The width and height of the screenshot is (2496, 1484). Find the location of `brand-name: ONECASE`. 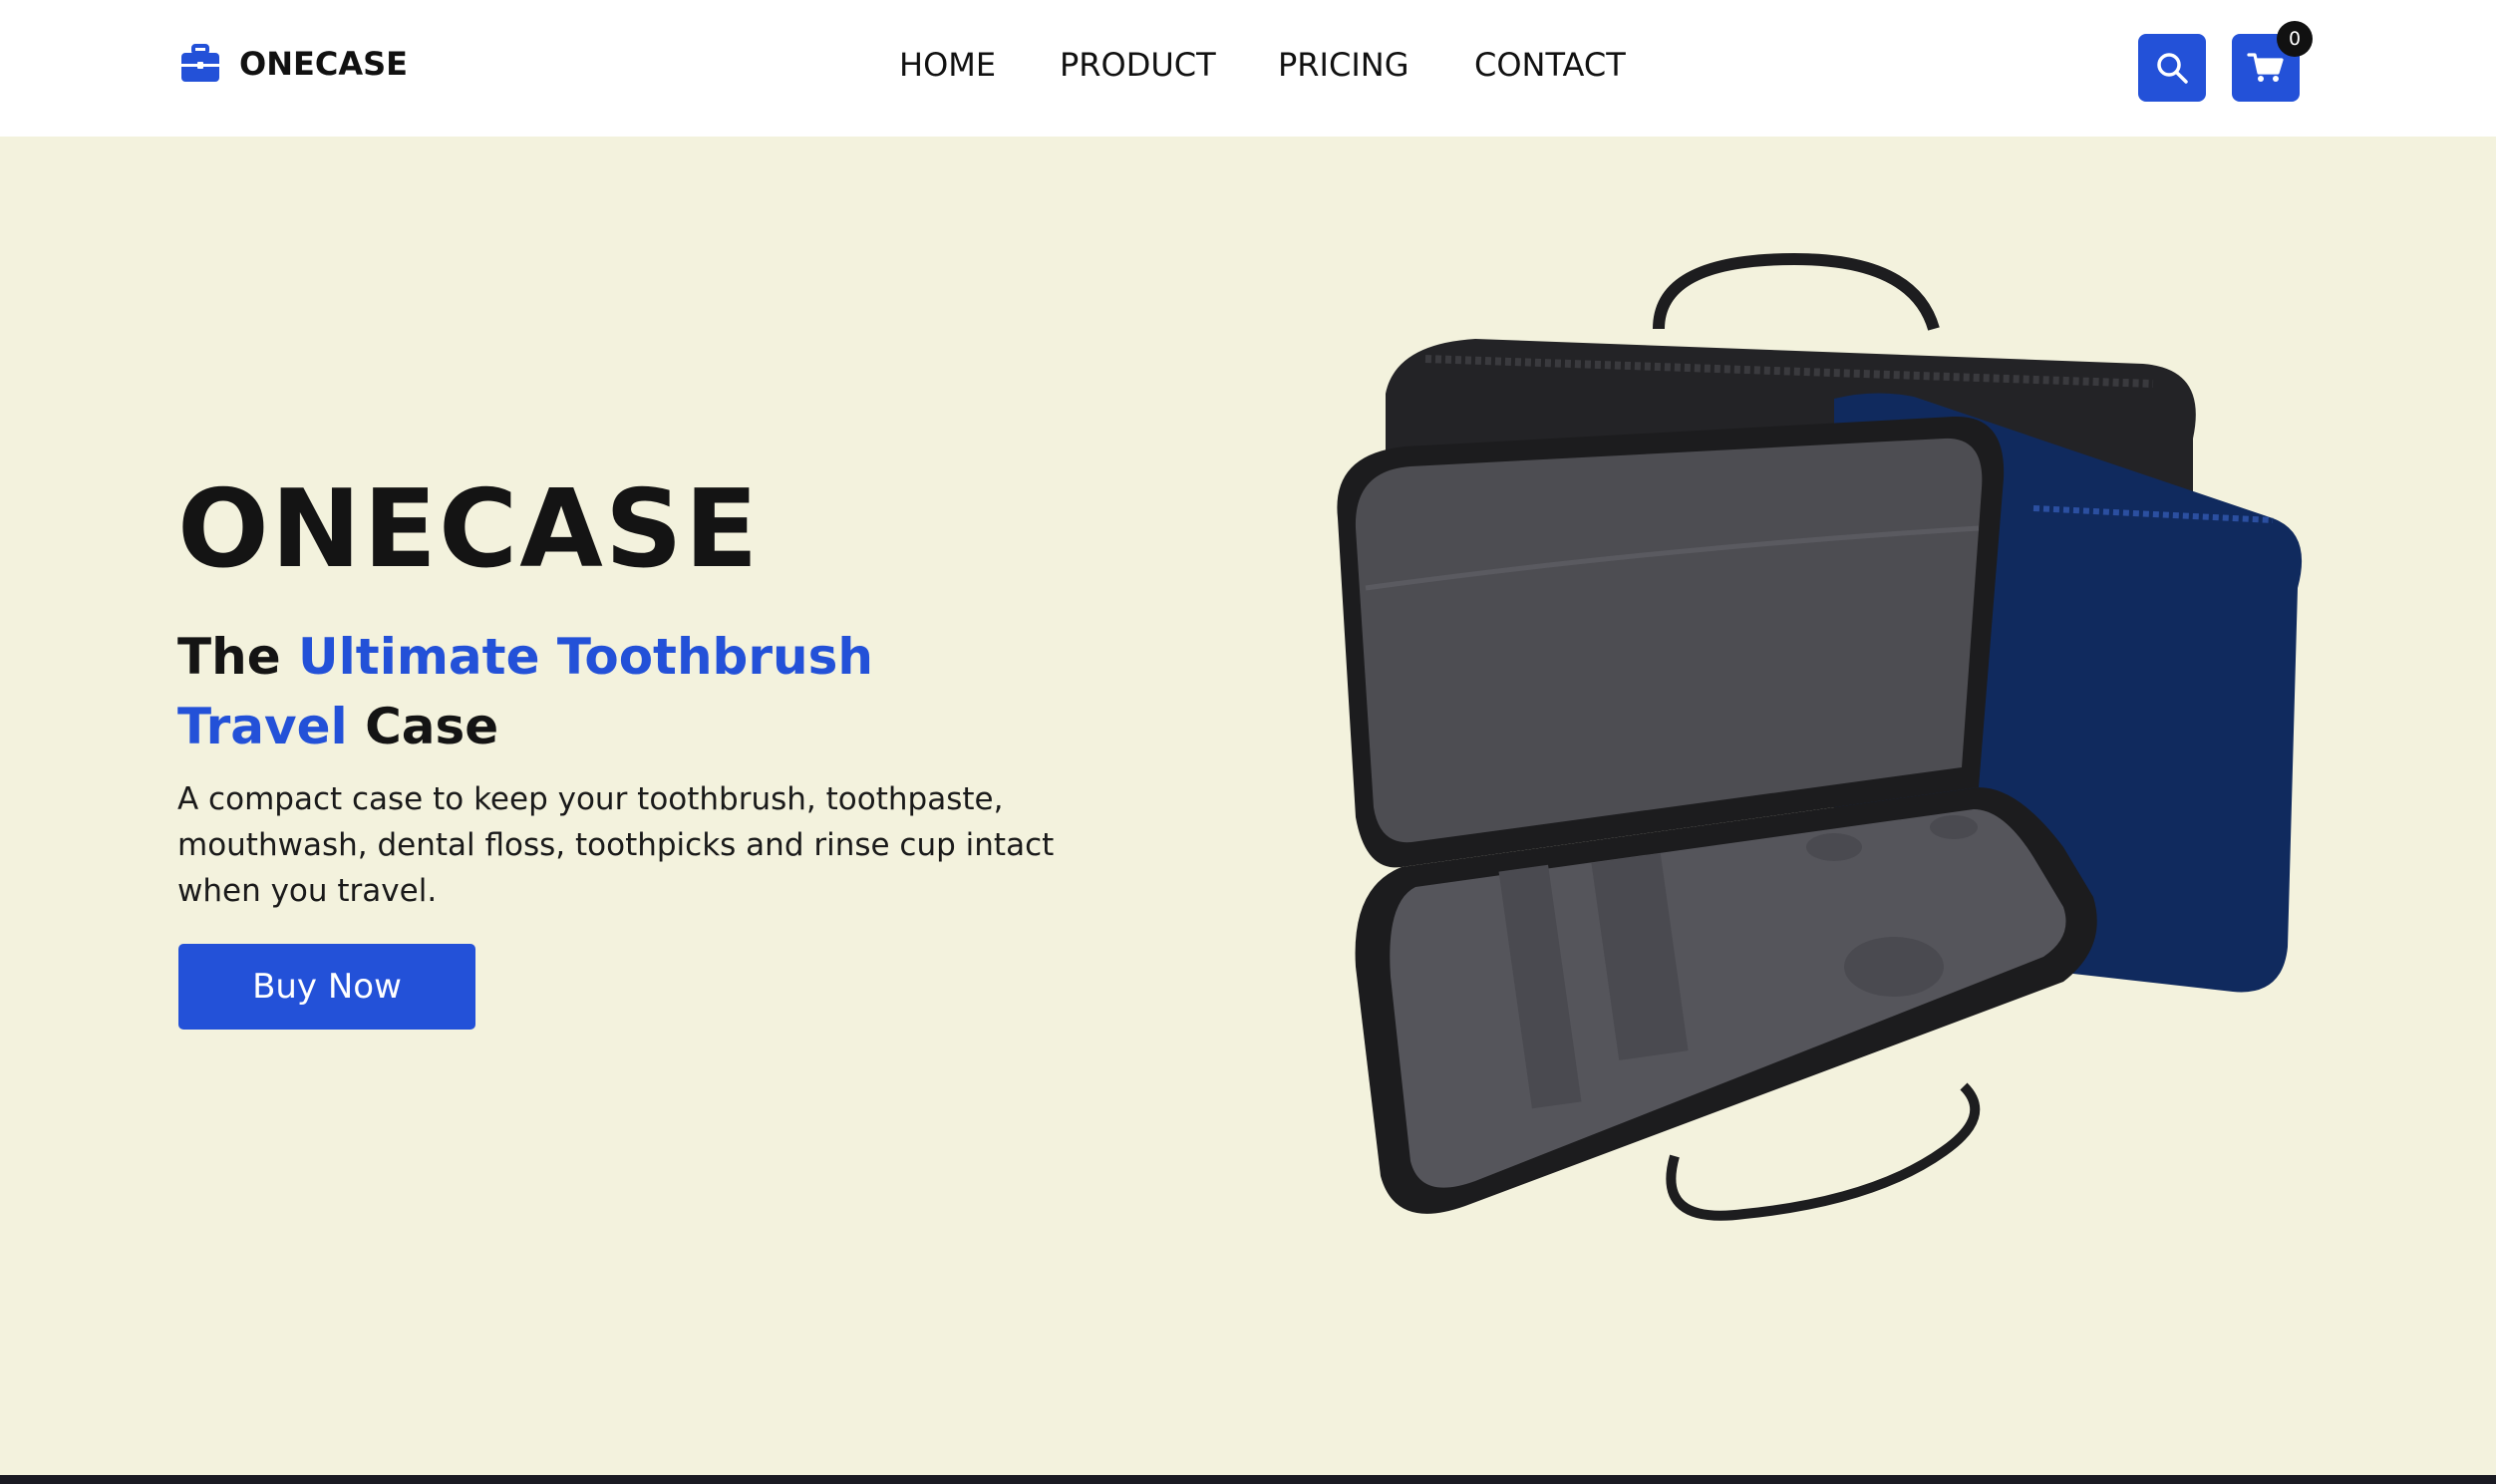

brand-name: ONECASE is located at coordinates (323, 64).